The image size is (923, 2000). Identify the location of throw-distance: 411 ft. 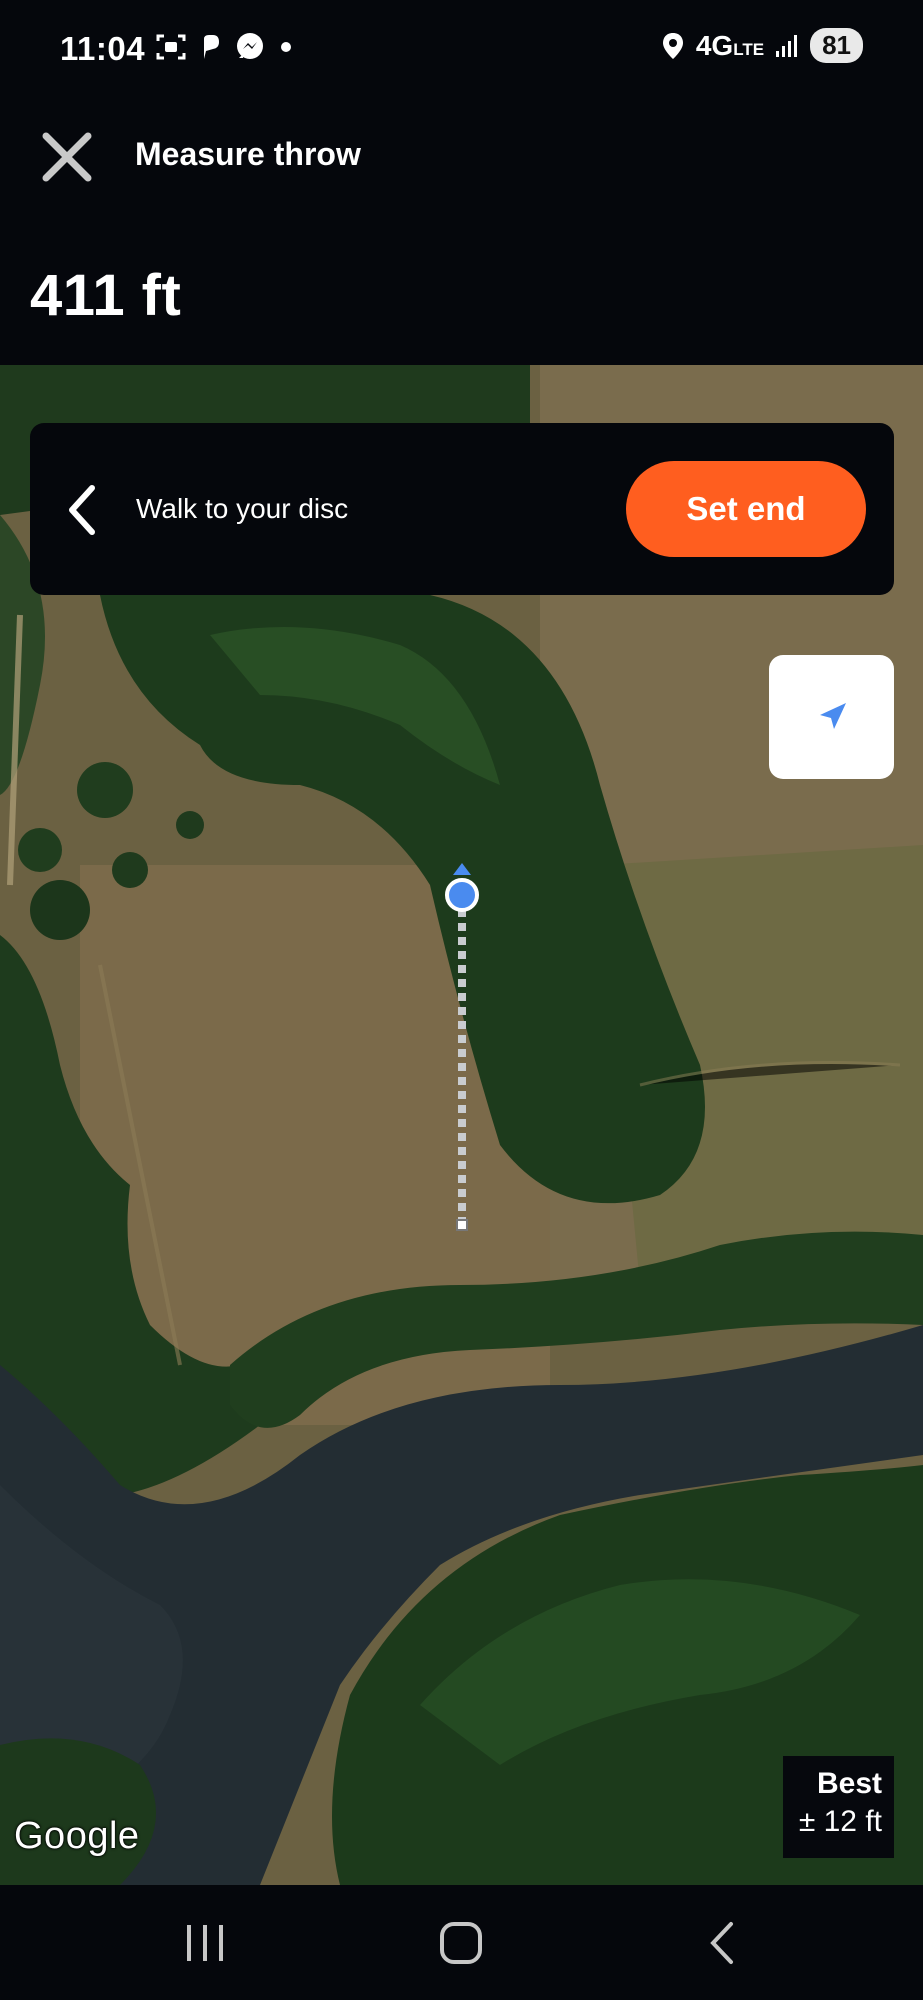
(106, 295).